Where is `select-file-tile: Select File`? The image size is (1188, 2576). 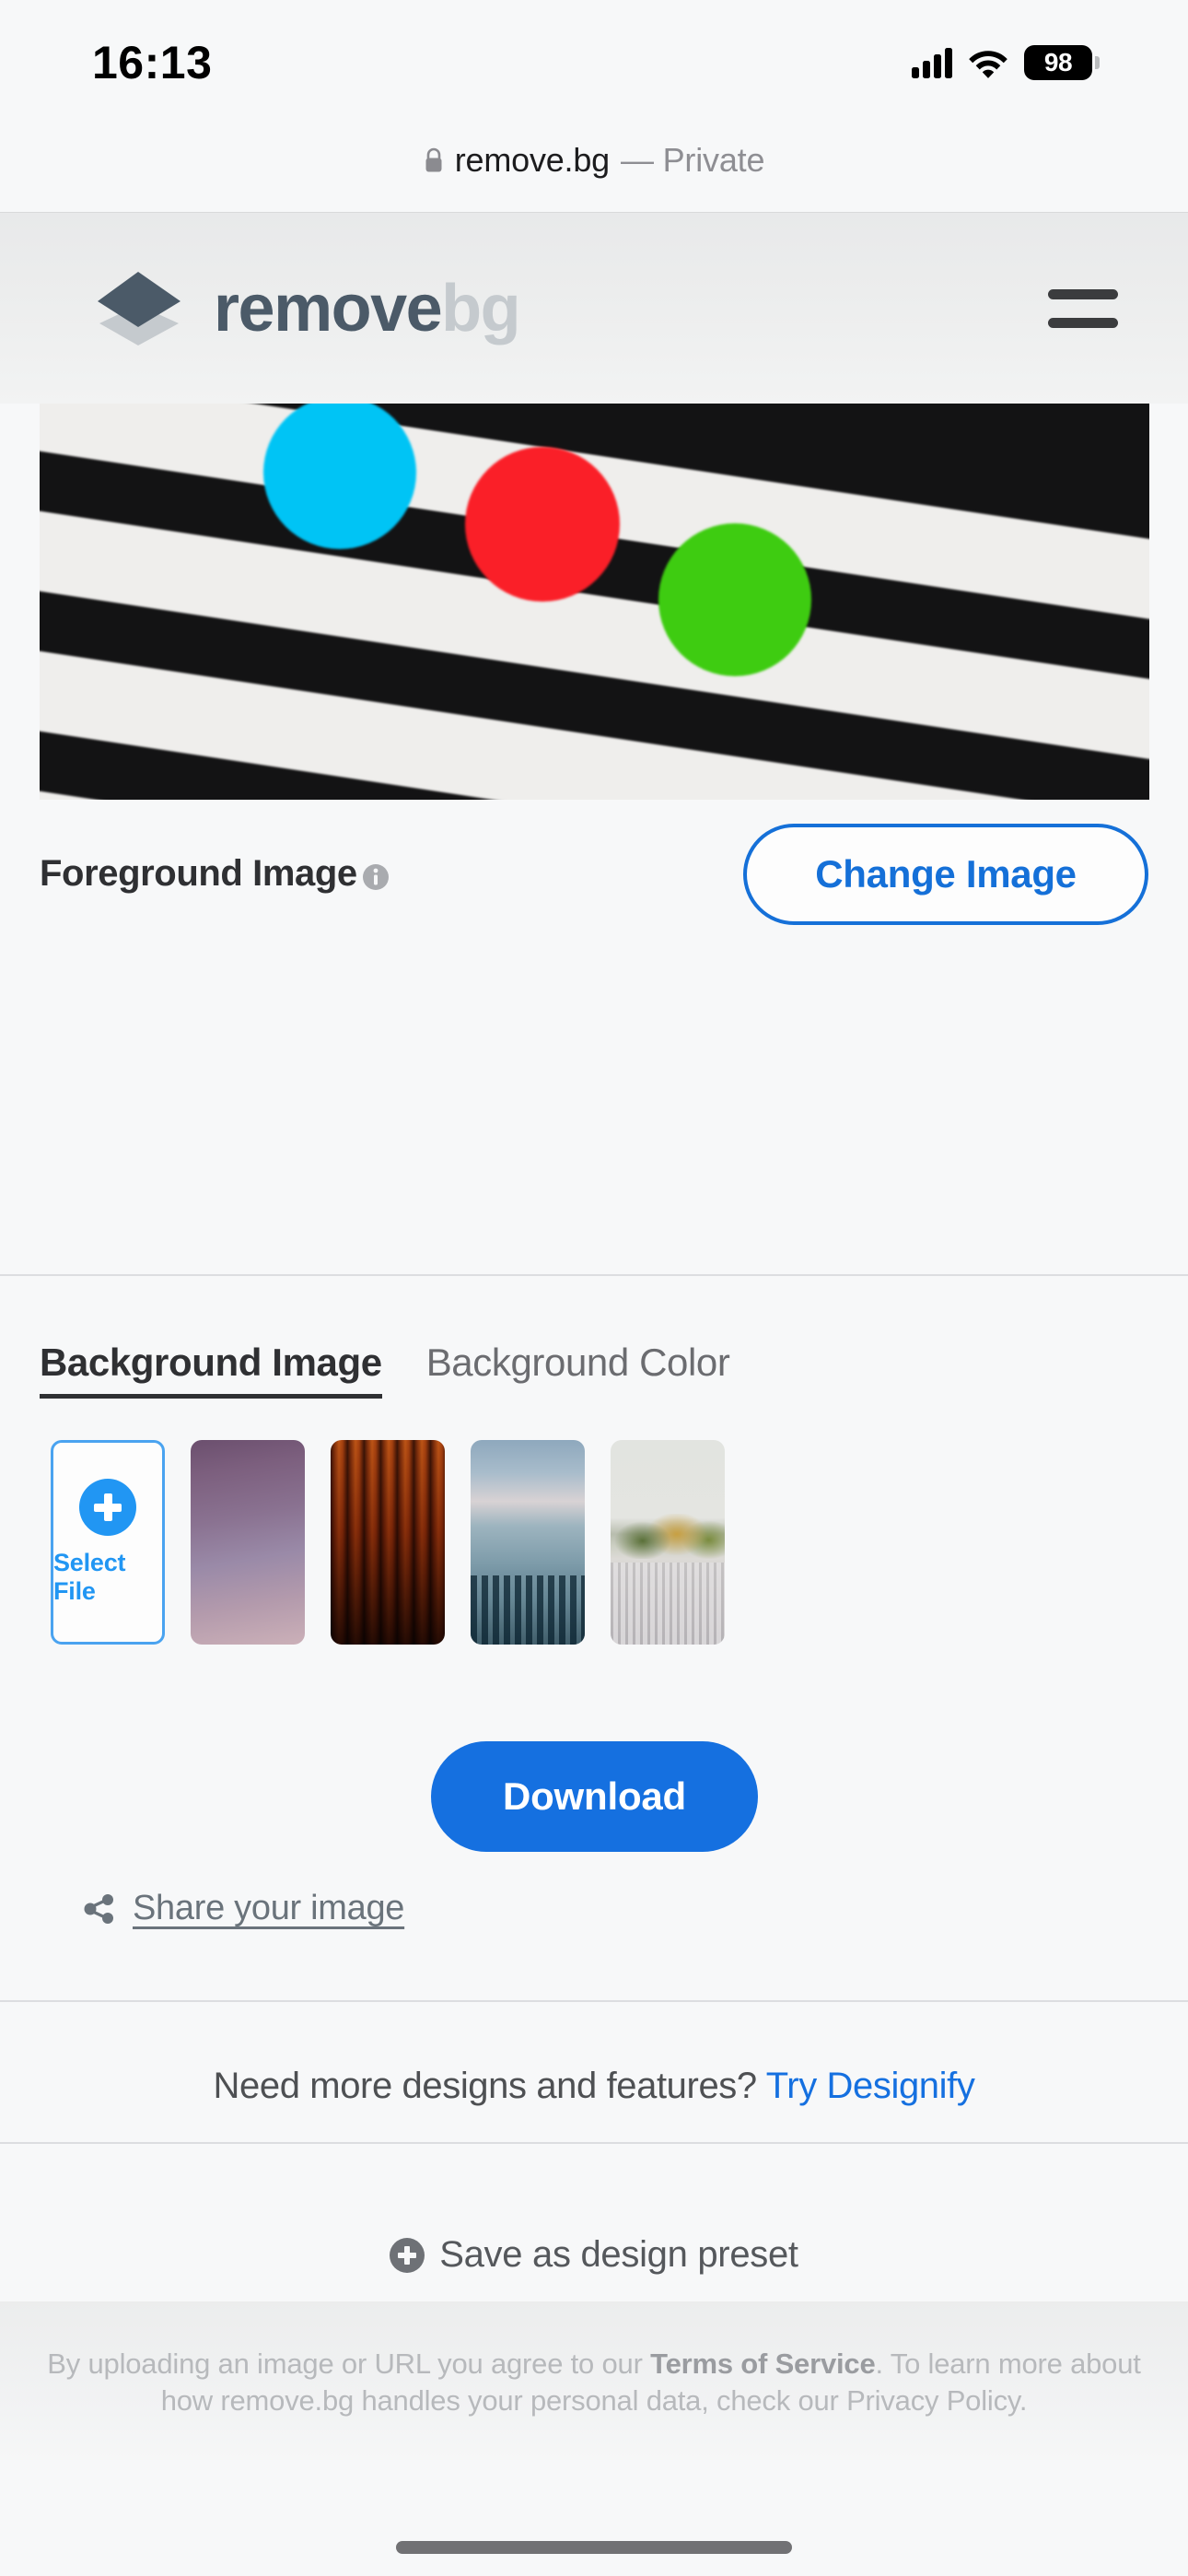
select-file-tile: Select File is located at coordinates (108, 1542).